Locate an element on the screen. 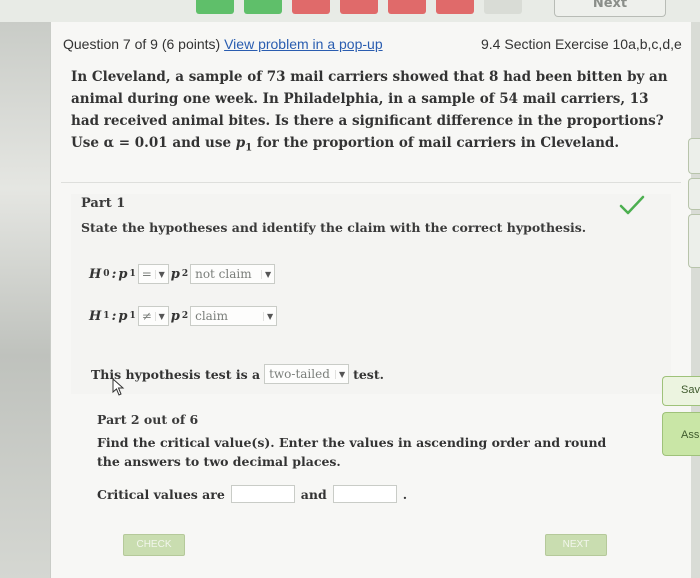 This screenshot has height=578, width=700. save-label: Sav is located at coordinates (690, 390).